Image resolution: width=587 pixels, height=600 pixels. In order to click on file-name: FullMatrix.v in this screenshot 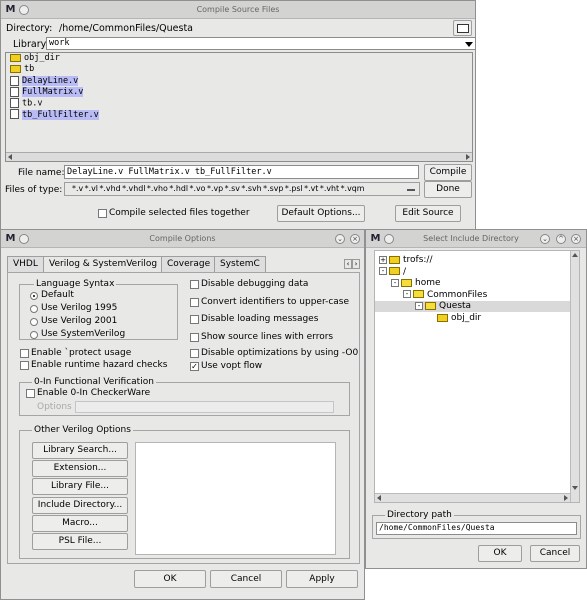, I will do `click(53, 92)`.